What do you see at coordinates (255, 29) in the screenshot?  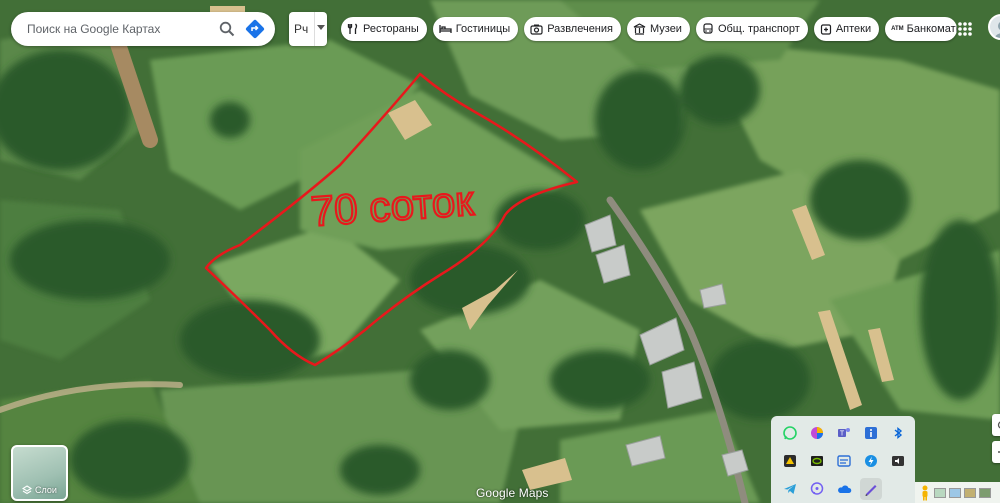 I see `directions-icon` at bounding box center [255, 29].